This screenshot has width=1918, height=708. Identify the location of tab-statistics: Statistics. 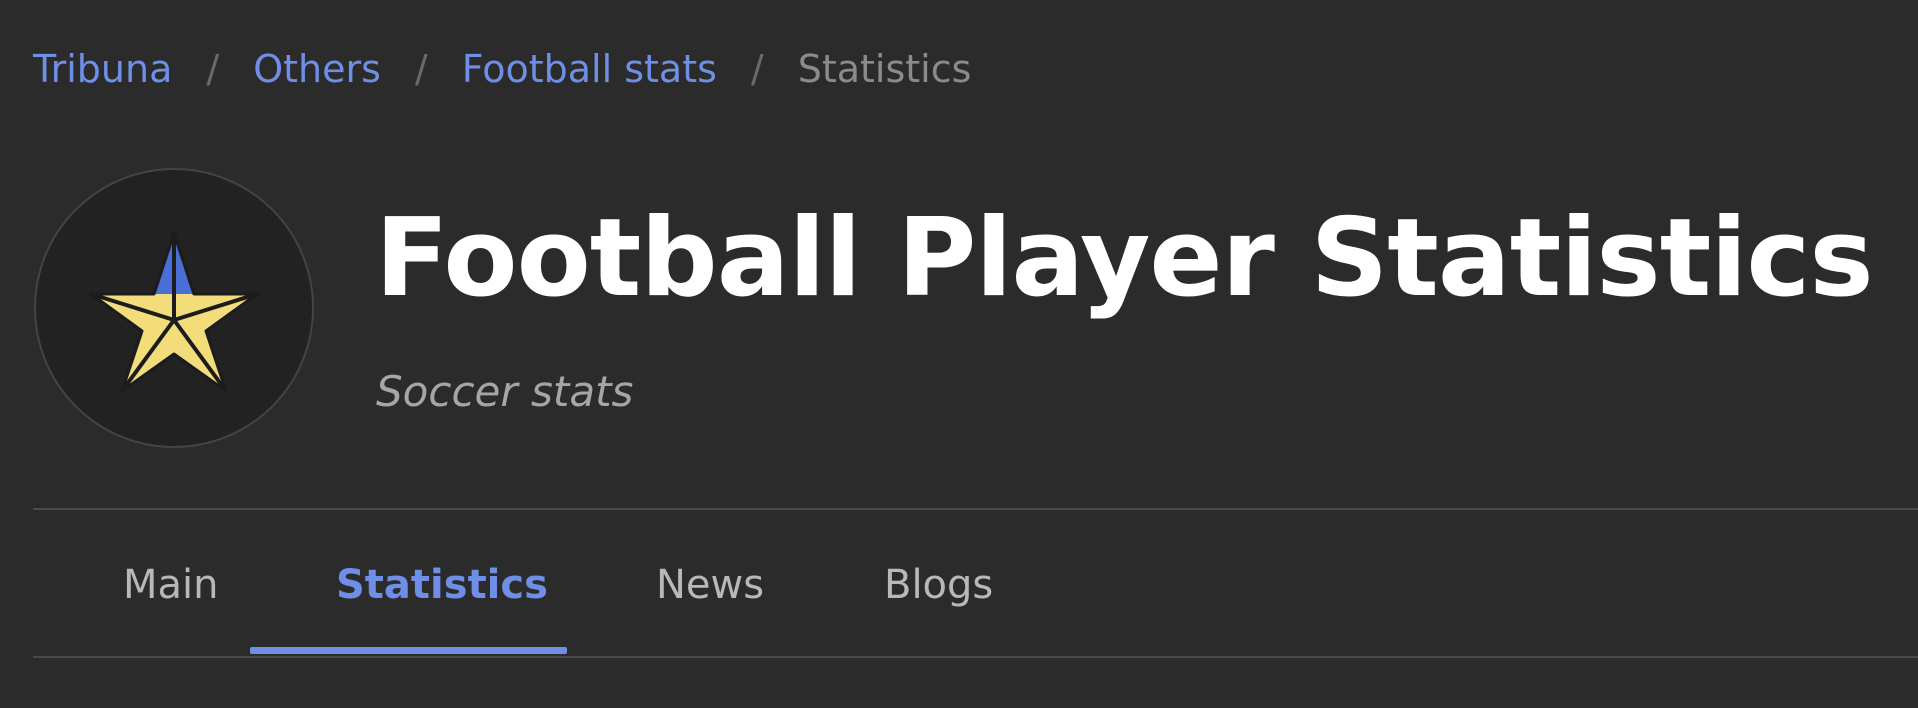
(442, 583).